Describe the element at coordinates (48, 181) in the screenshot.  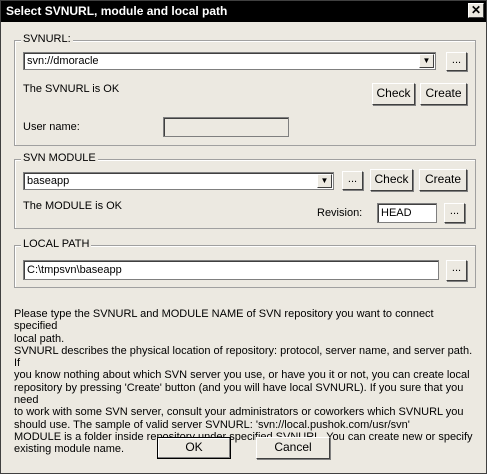
I see `module-value: baseapp` at that location.